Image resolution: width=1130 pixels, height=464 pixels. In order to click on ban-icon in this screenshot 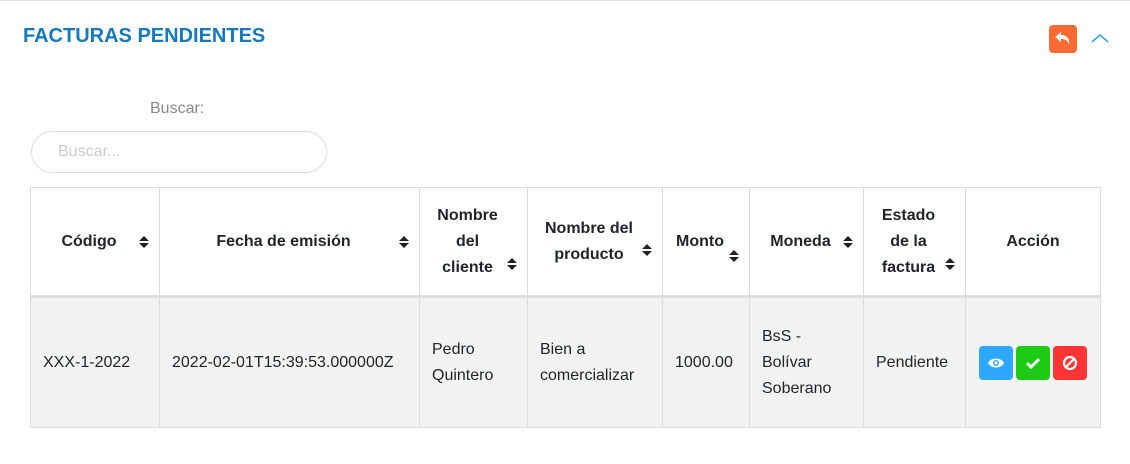, I will do `click(1070, 362)`.